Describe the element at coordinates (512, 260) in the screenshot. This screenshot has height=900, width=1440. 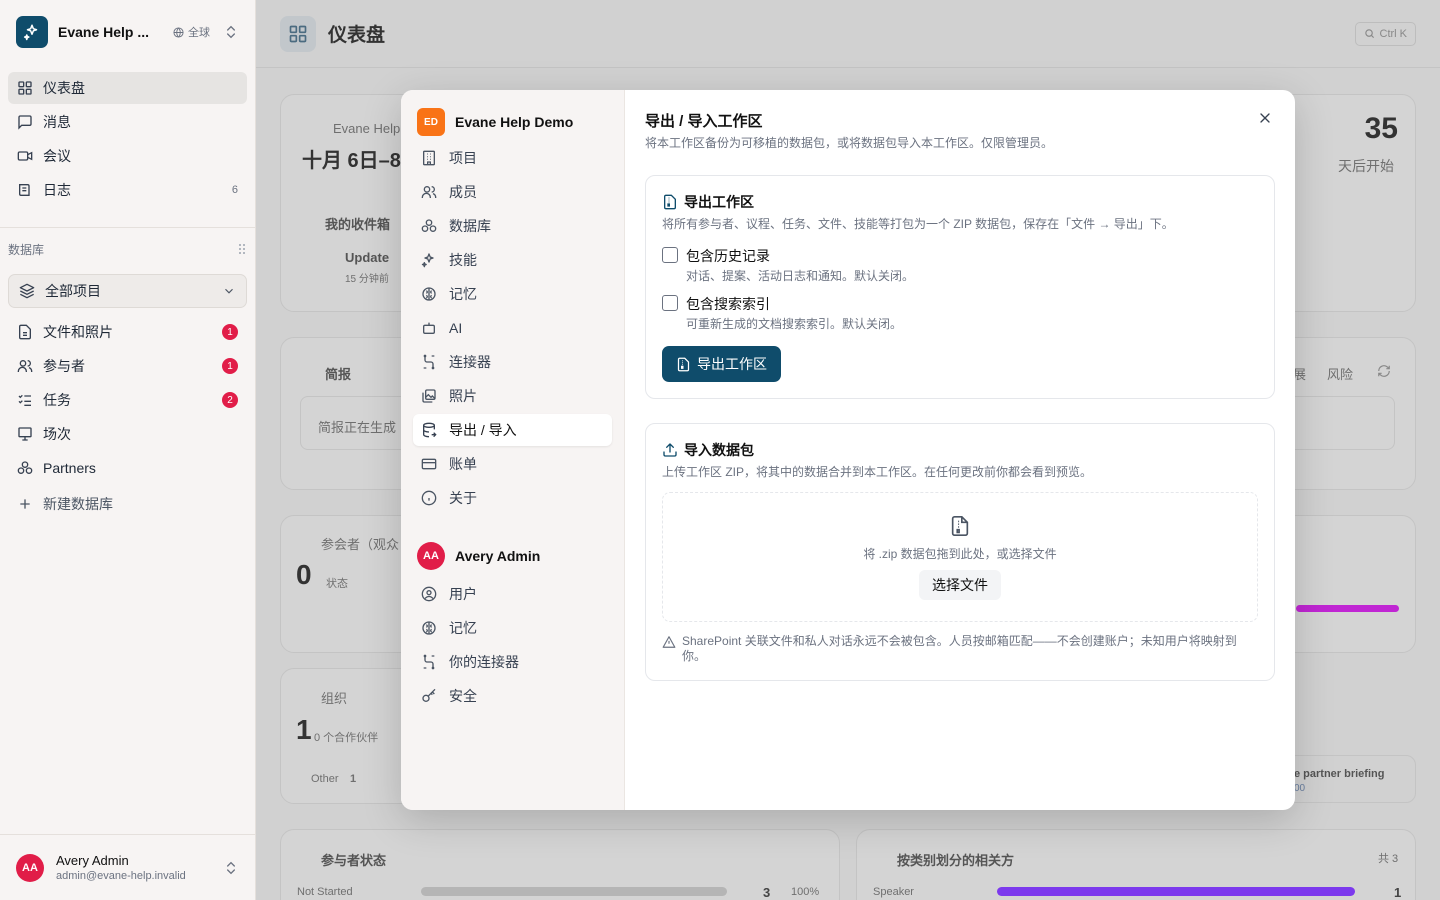
I see `settings-nav-item: 技能` at that location.